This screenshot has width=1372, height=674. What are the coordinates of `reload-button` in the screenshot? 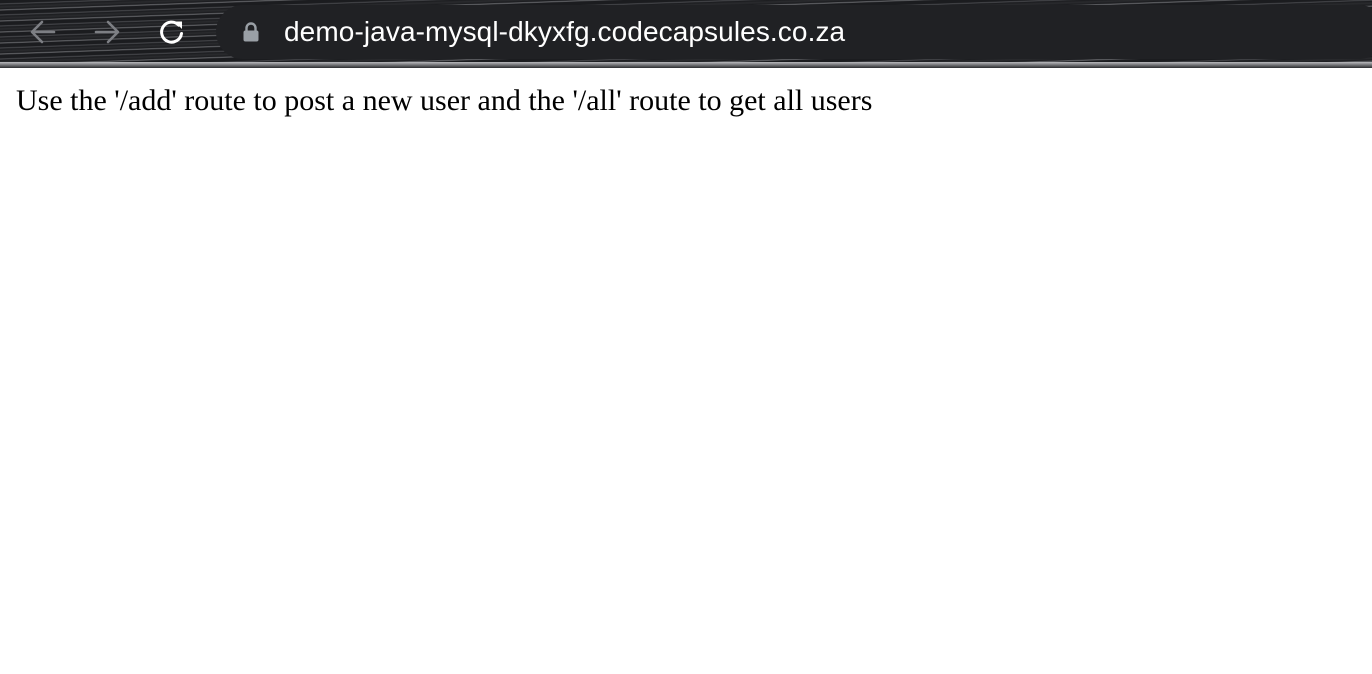 It's located at (172, 32).